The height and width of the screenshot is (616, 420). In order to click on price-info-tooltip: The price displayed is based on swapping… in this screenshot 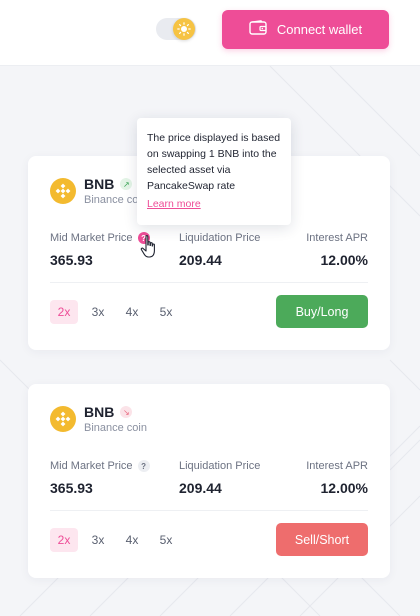, I will do `click(214, 171)`.